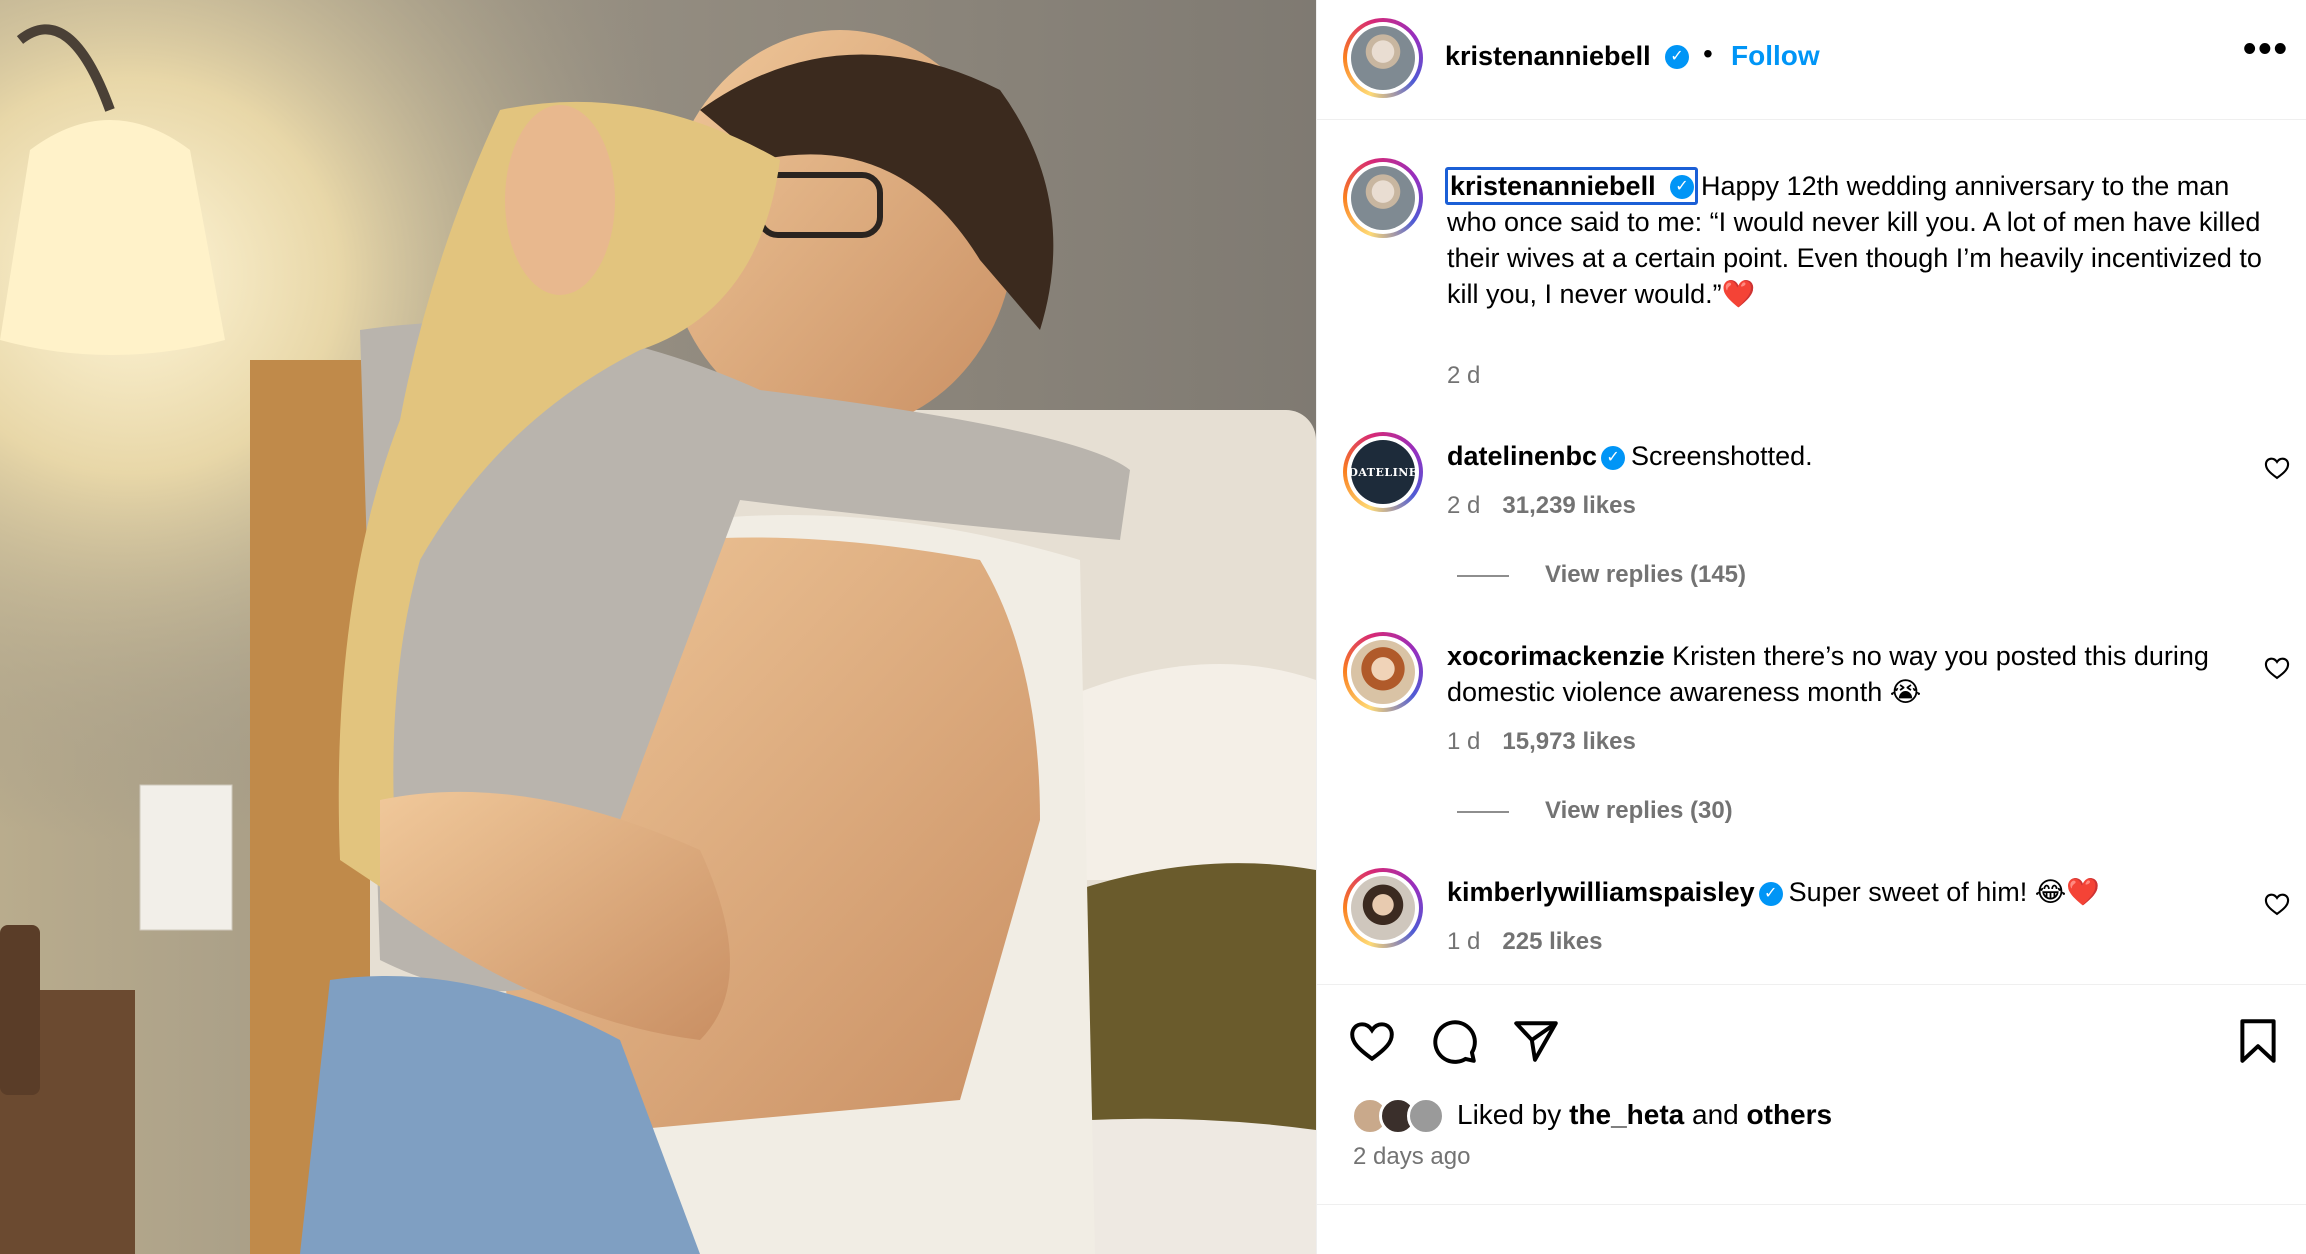 This screenshot has width=2306, height=1254. What do you see at coordinates (1811, 1204) in the screenshot?
I see `footer-divider` at bounding box center [1811, 1204].